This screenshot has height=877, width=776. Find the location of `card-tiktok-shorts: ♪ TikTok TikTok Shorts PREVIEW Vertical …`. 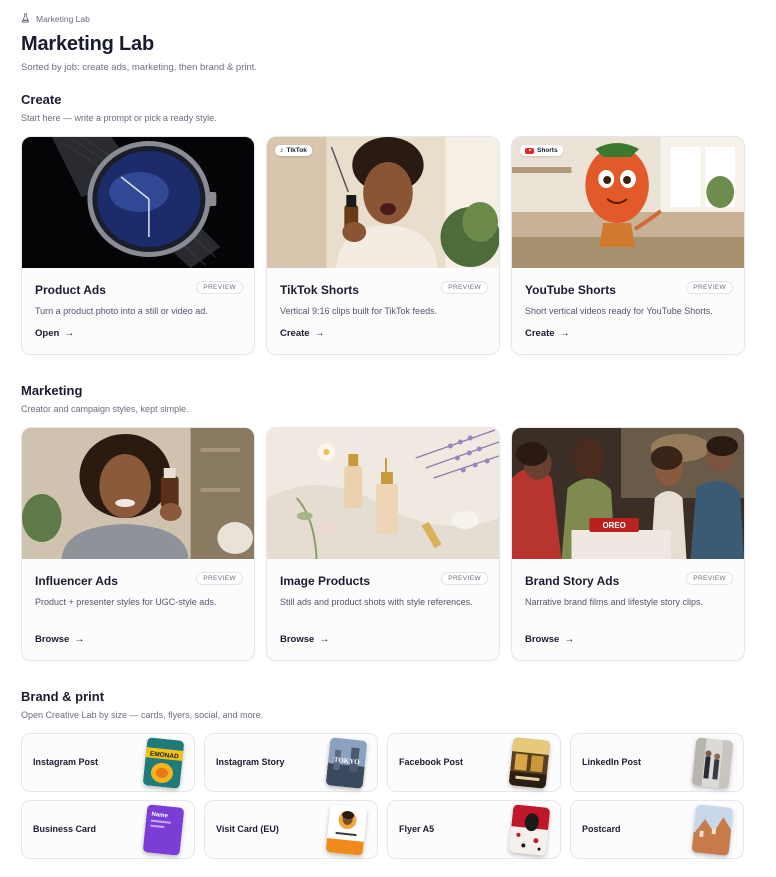

card-tiktok-shorts: ♪ TikTok TikTok Shorts PREVIEW Vertical … is located at coordinates (383, 245).